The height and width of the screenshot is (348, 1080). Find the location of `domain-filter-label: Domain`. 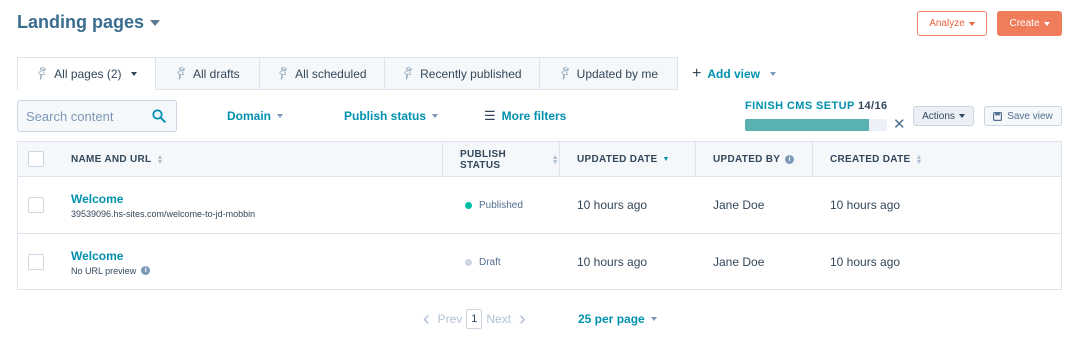

domain-filter-label: Domain is located at coordinates (249, 116).